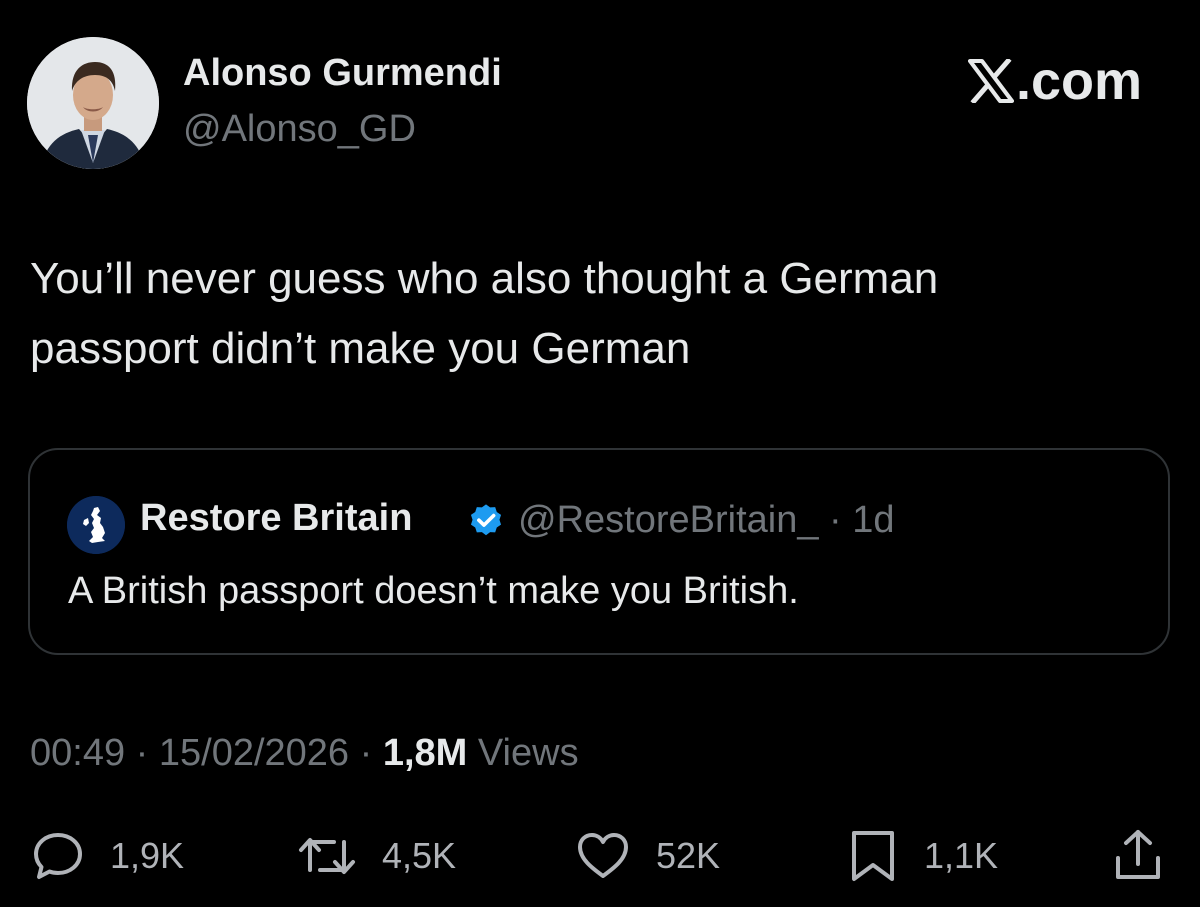 The height and width of the screenshot is (907, 1200). Describe the element at coordinates (147, 855) in the screenshot. I see `reply-count: 1,9K` at that location.